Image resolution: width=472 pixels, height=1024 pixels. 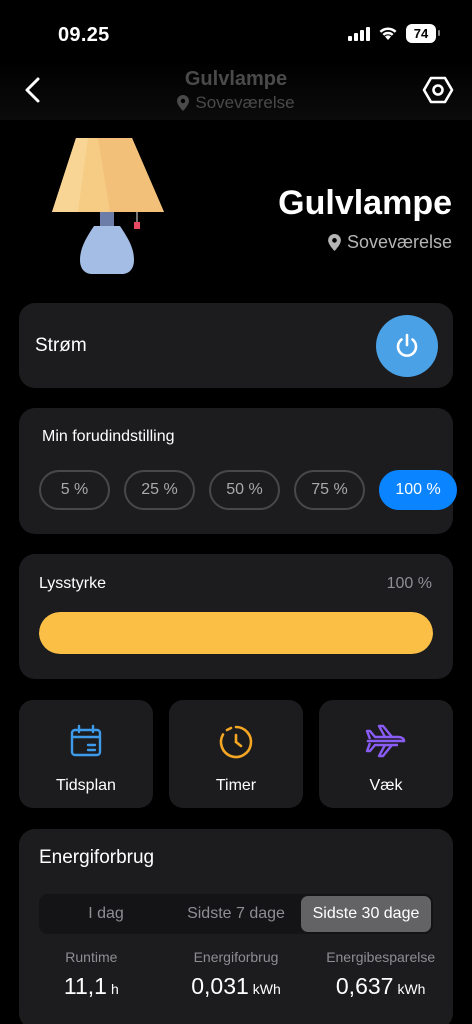 I want to click on power-card: Strøm, so click(x=236, y=345).